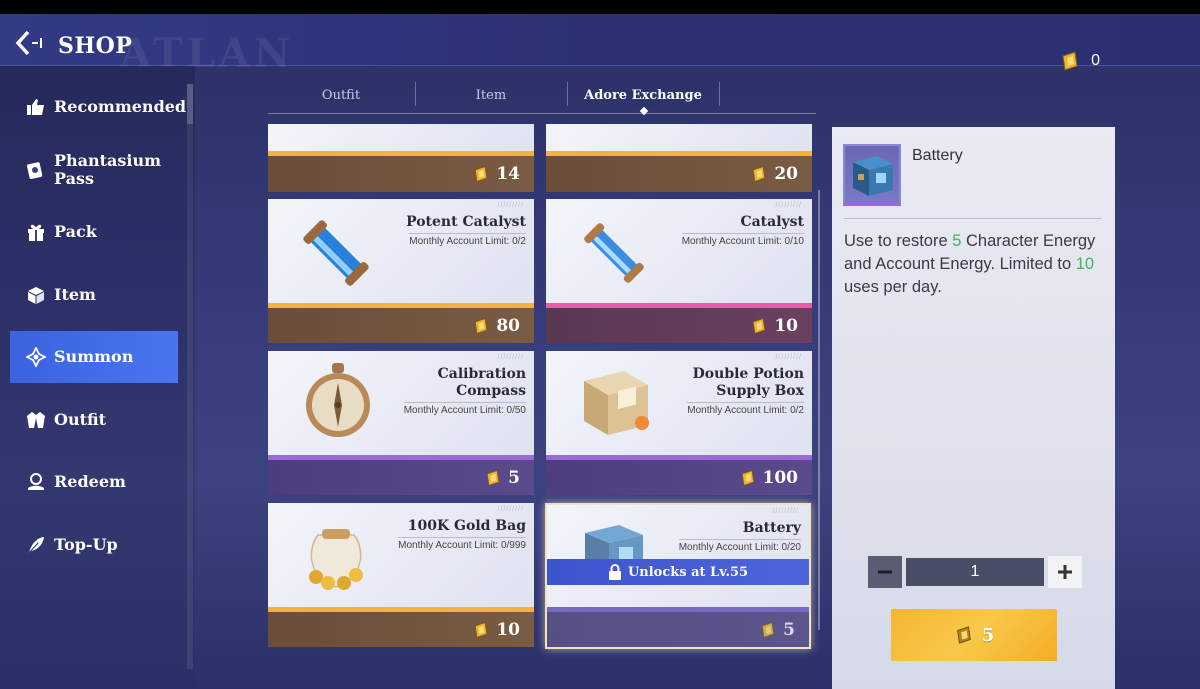  Describe the element at coordinates (401, 174) in the screenshot. I see `card-price-bar: 14` at that location.